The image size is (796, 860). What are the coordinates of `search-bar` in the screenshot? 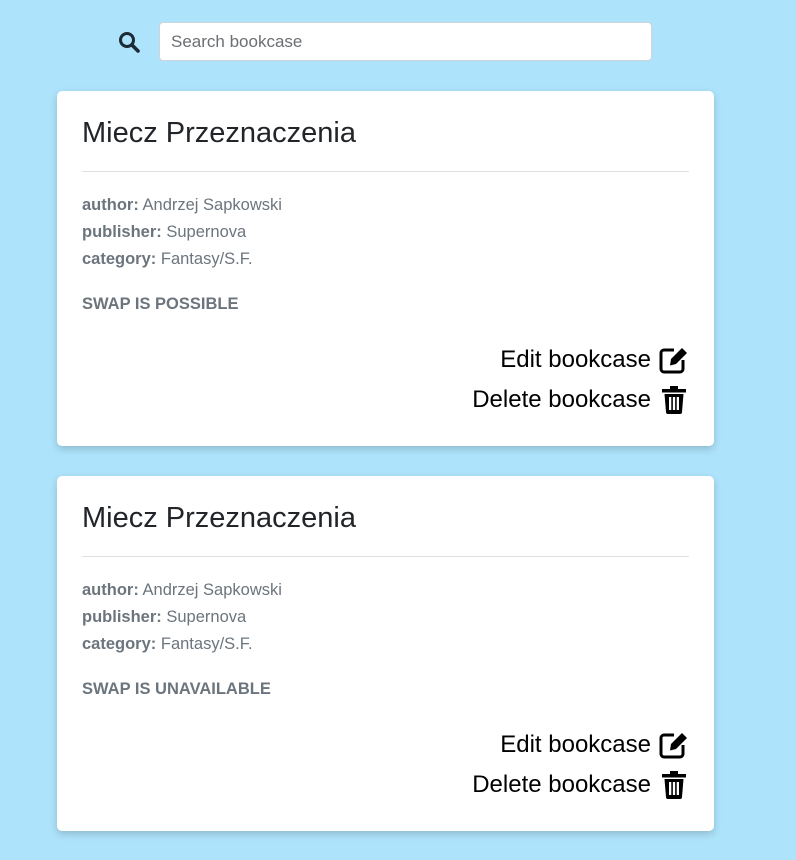 It's located at (385, 41).